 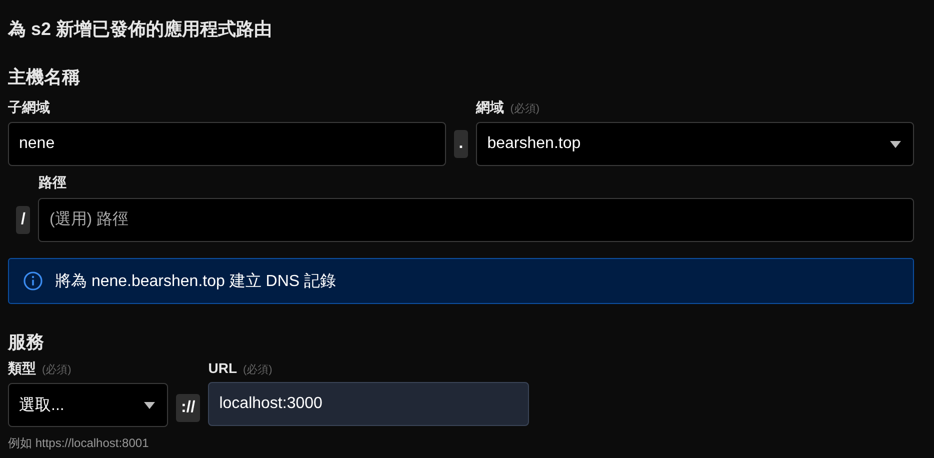 What do you see at coordinates (195, 282) in the screenshot?
I see `info-message: 將為 nene.bearshen.top 建立 DNS 記錄` at bounding box center [195, 282].